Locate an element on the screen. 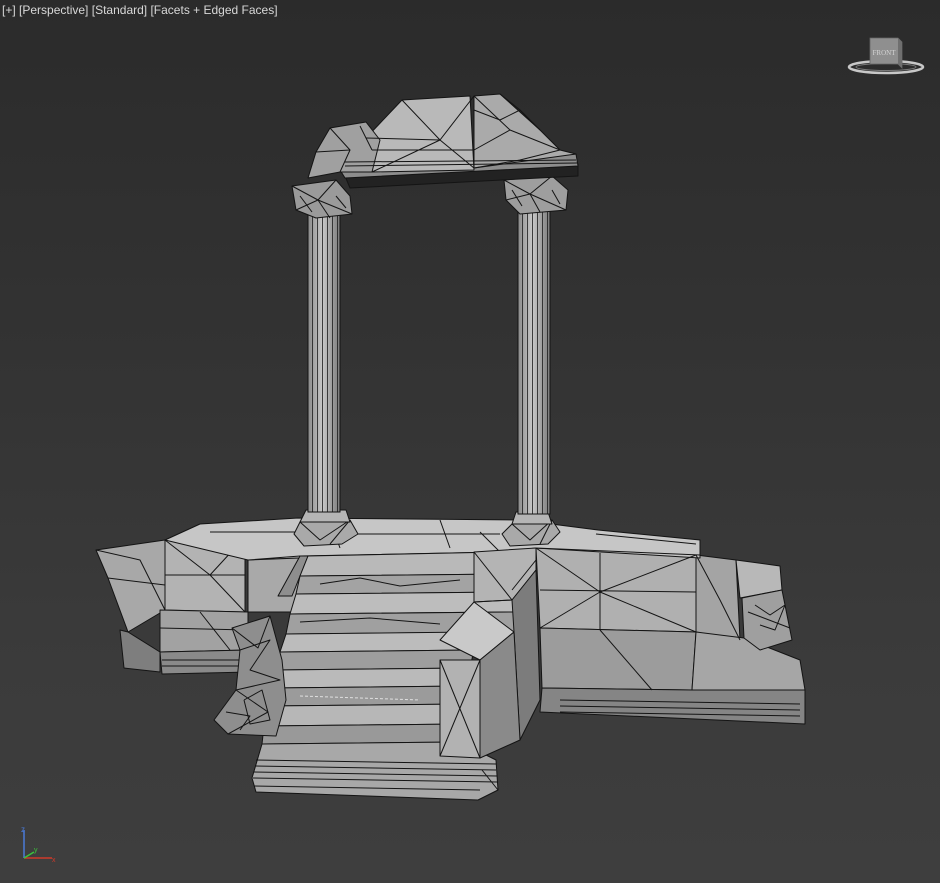  viewcube-front-face-label: FRONT is located at coordinates (885, 53).